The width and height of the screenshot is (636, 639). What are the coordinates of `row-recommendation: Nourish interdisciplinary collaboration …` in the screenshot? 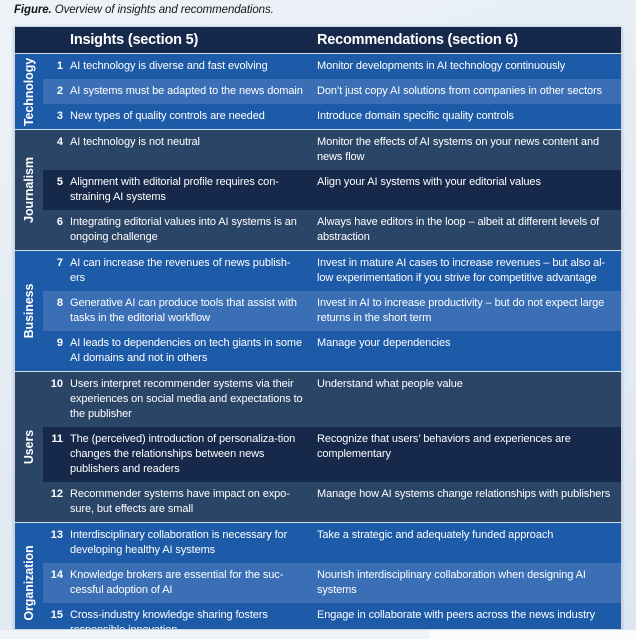 It's located at (451, 582).